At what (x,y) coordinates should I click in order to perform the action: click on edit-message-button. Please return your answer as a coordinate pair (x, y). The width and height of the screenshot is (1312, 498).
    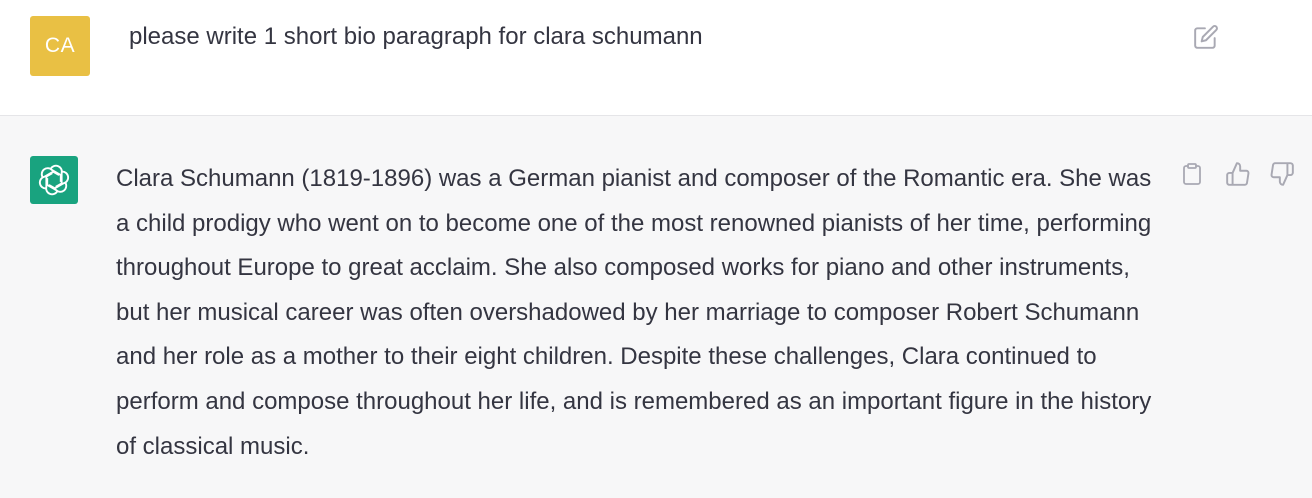
    Looking at the image, I should click on (1206, 37).